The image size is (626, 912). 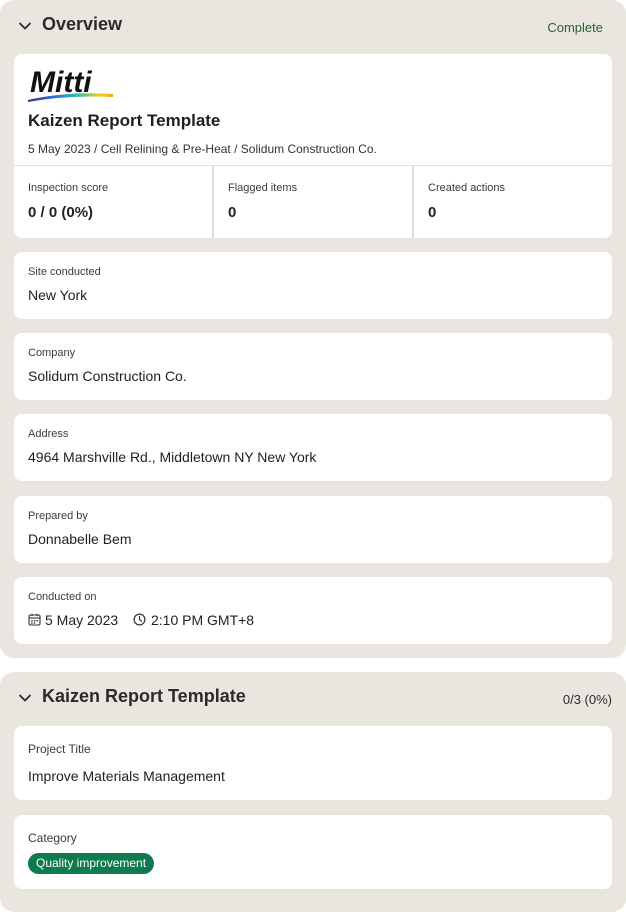 What do you see at coordinates (48, 434) in the screenshot?
I see `field-label: Address` at bounding box center [48, 434].